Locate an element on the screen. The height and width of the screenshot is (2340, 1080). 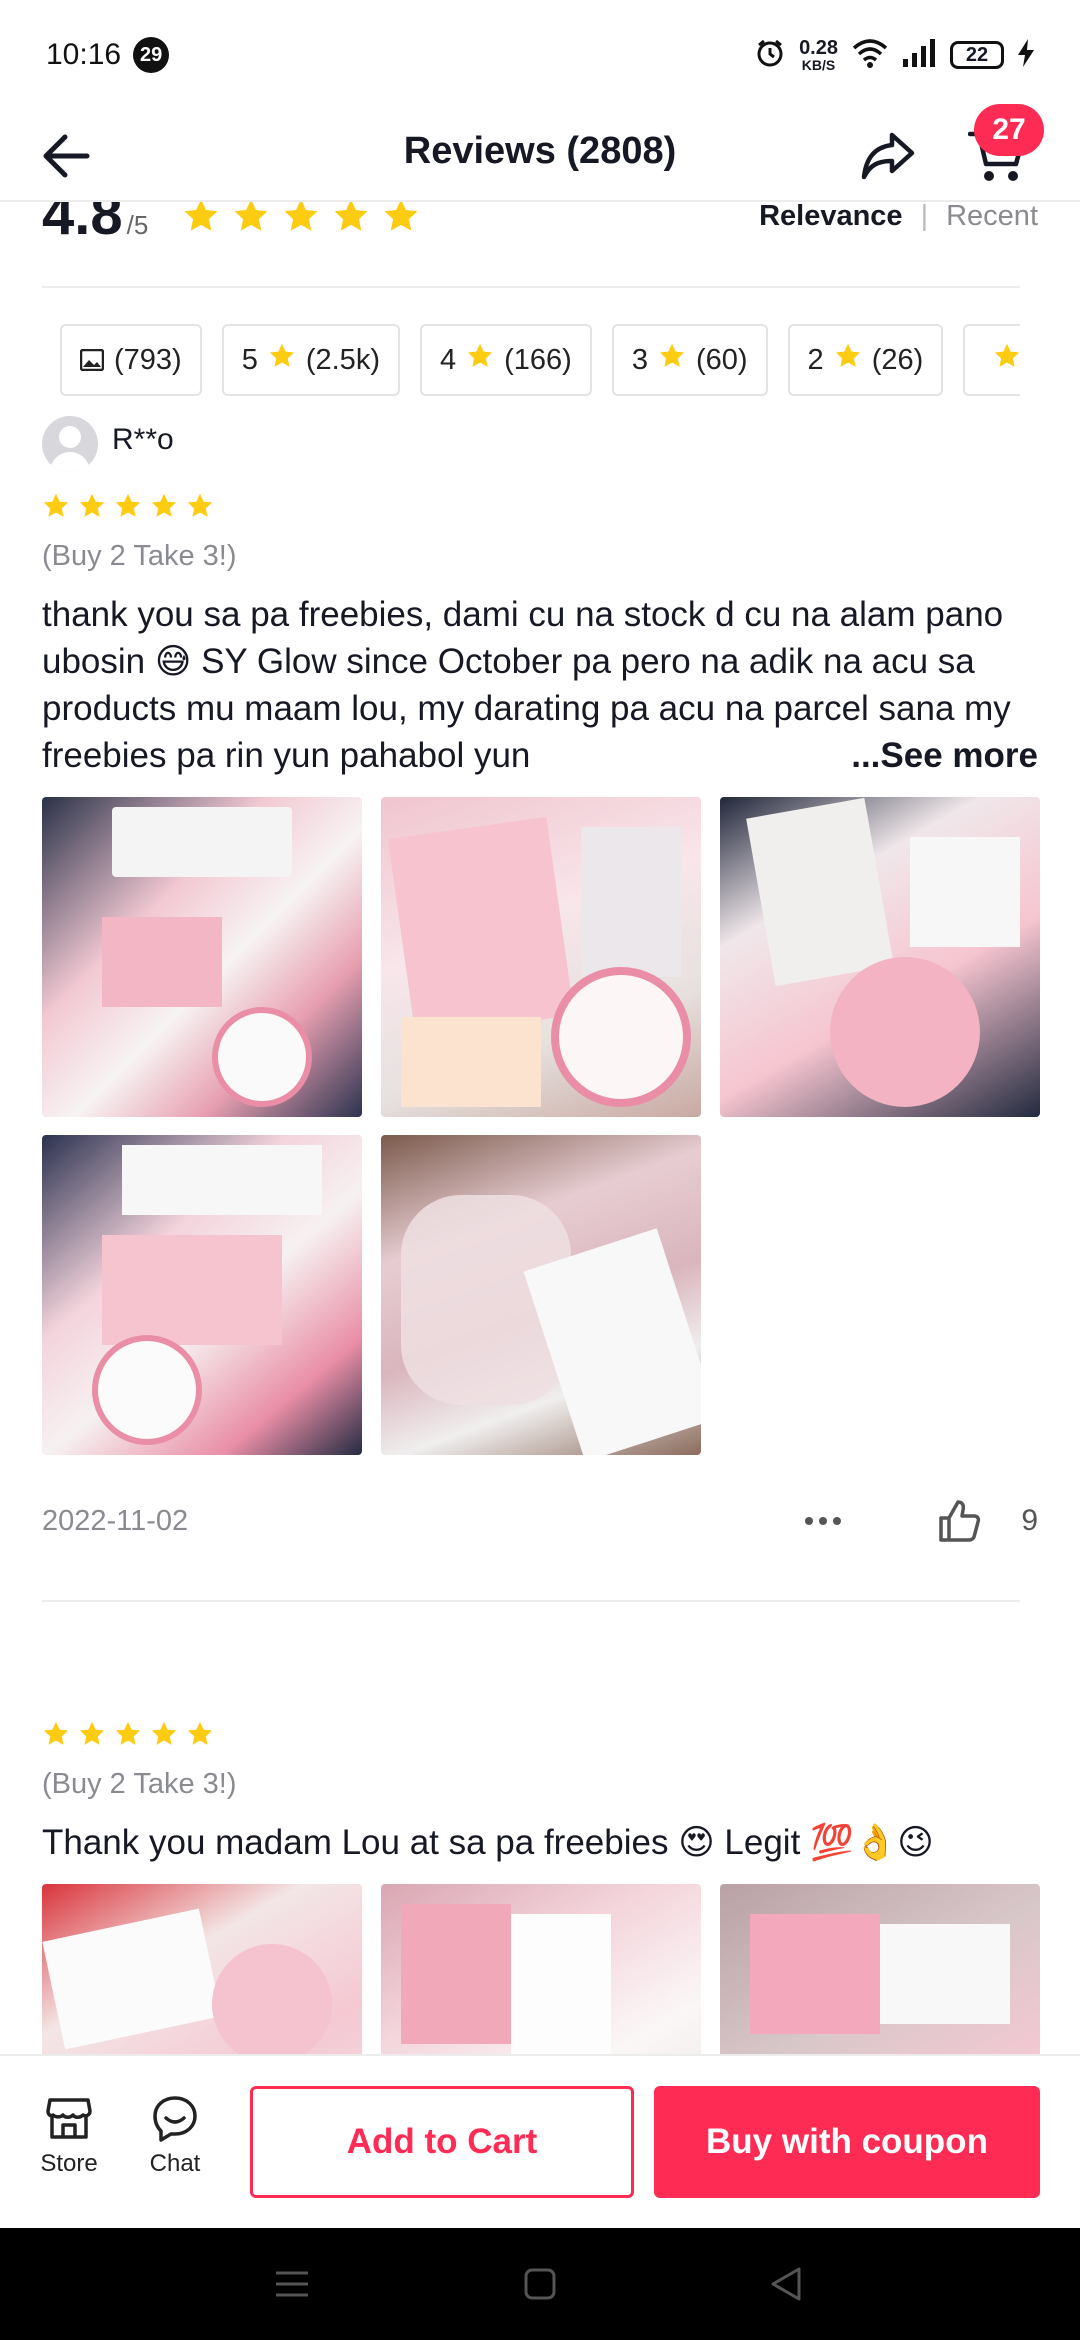
filter-chip-star-value: 4 is located at coordinates (448, 359).